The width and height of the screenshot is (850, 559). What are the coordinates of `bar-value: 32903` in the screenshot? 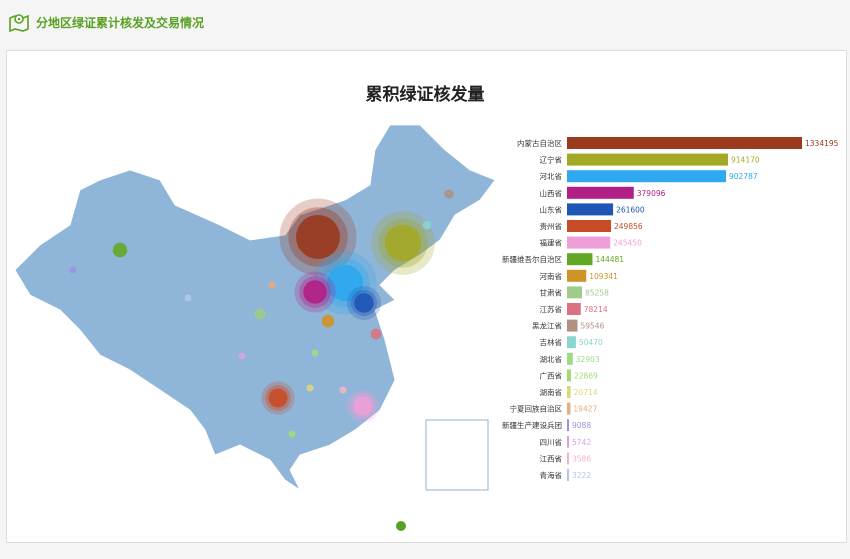 It's located at (588, 359).